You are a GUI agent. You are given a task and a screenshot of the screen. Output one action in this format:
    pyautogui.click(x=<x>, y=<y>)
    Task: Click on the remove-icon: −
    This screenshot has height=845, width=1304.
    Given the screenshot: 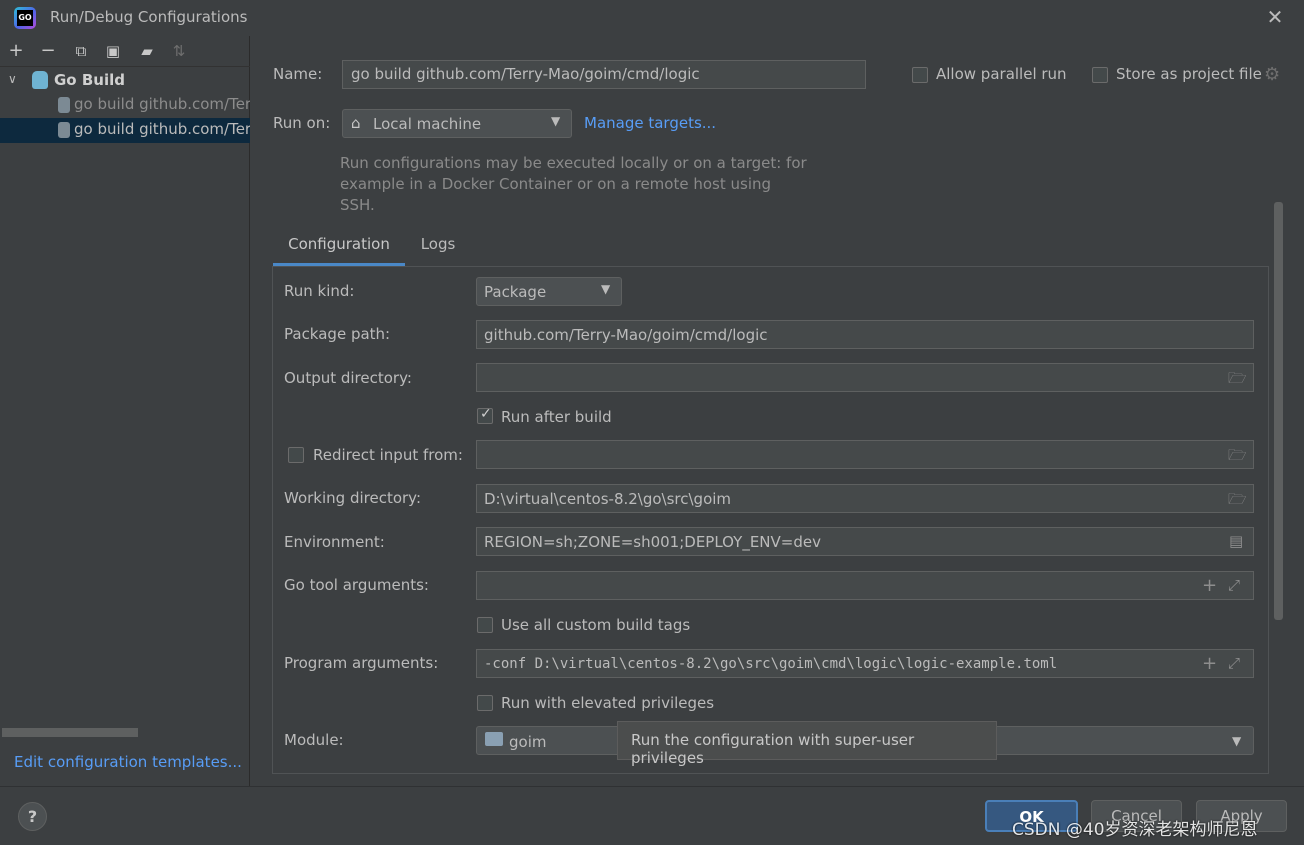 What is the action you would take?
    pyautogui.click(x=48, y=51)
    